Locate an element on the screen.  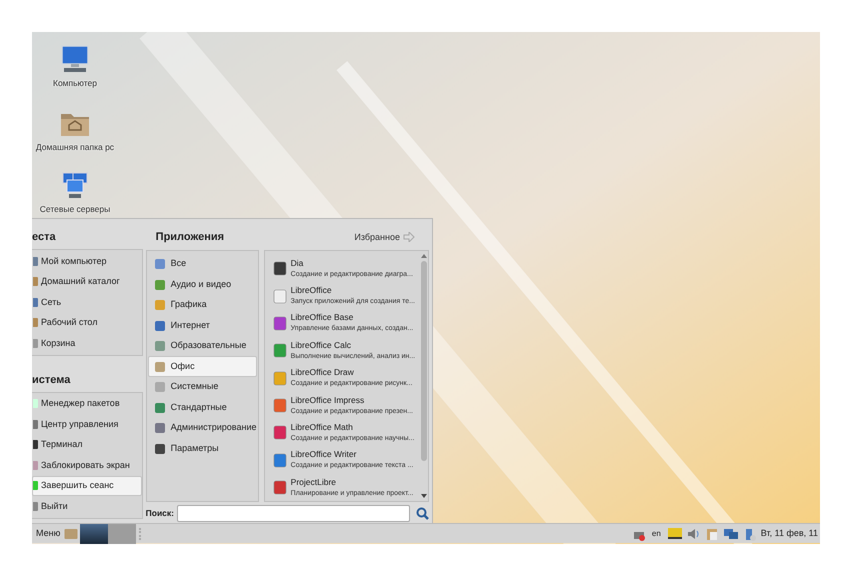
desktop-icon-label: Домашняя папка pc is located at coordinates (75, 147).